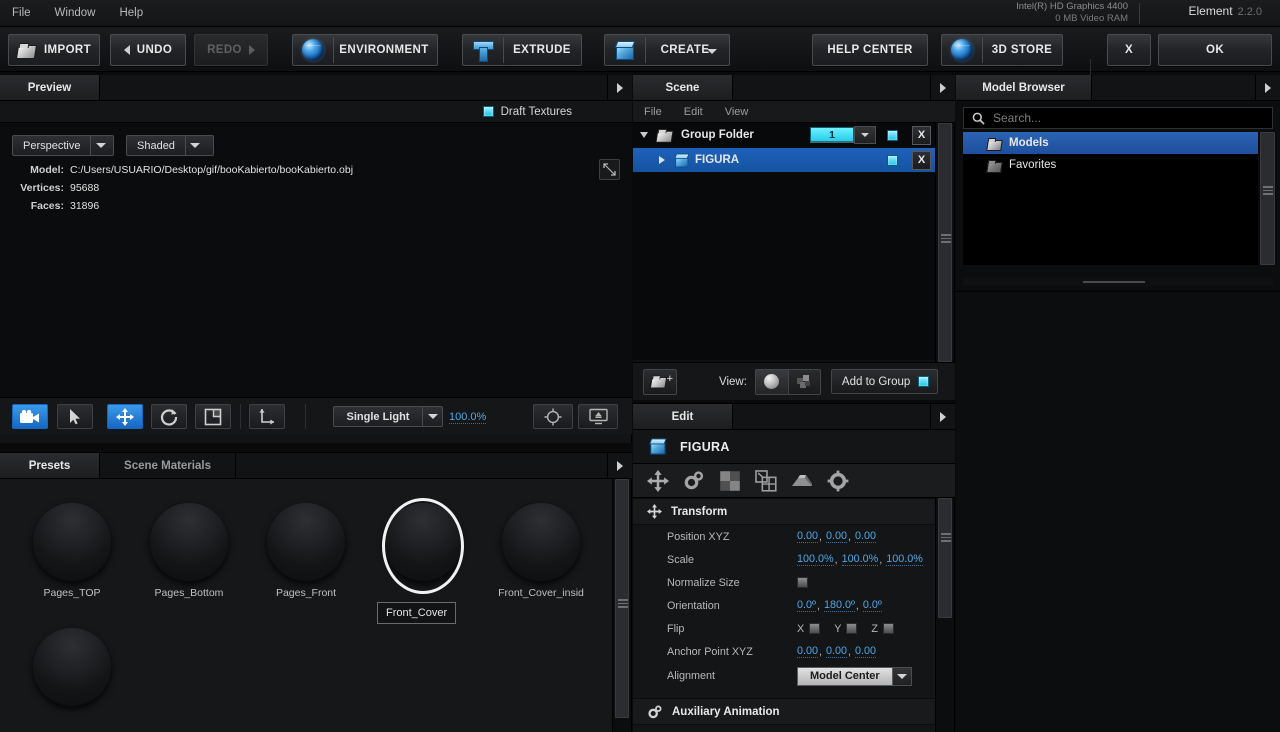  I want to click on material-item: Front_Cover_insid, so click(541, 551).